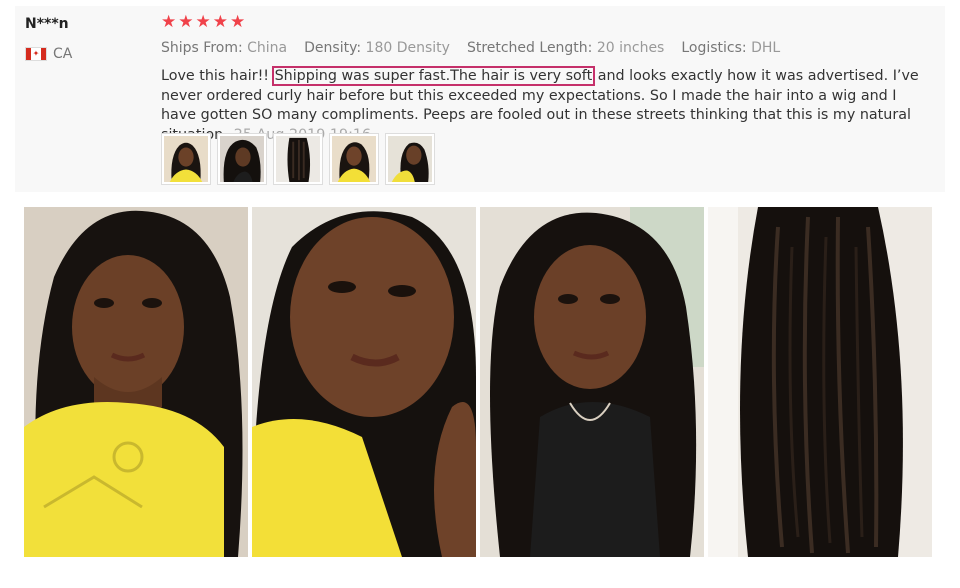 The height and width of the screenshot is (588, 960). I want to click on attribute-logistics: Logistics: DHL, so click(731, 48).